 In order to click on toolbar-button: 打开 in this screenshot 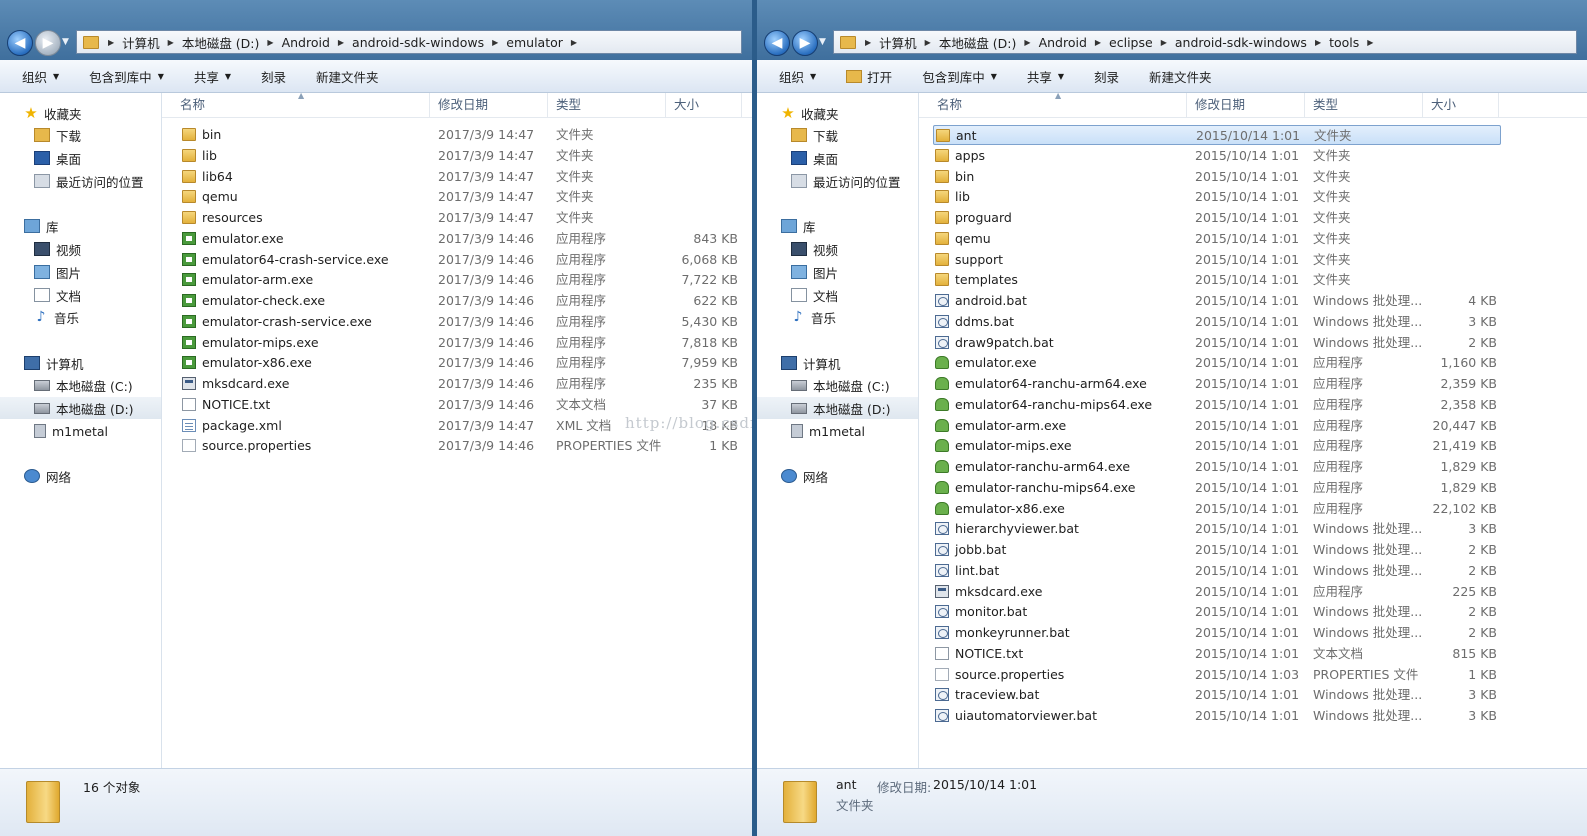, I will do `click(869, 76)`.